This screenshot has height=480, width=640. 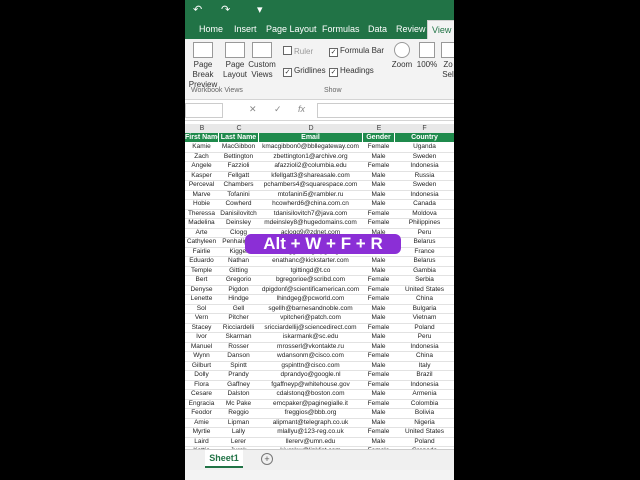 What do you see at coordinates (201, 271) in the screenshot?
I see `cell-first-name: Temple` at bounding box center [201, 271].